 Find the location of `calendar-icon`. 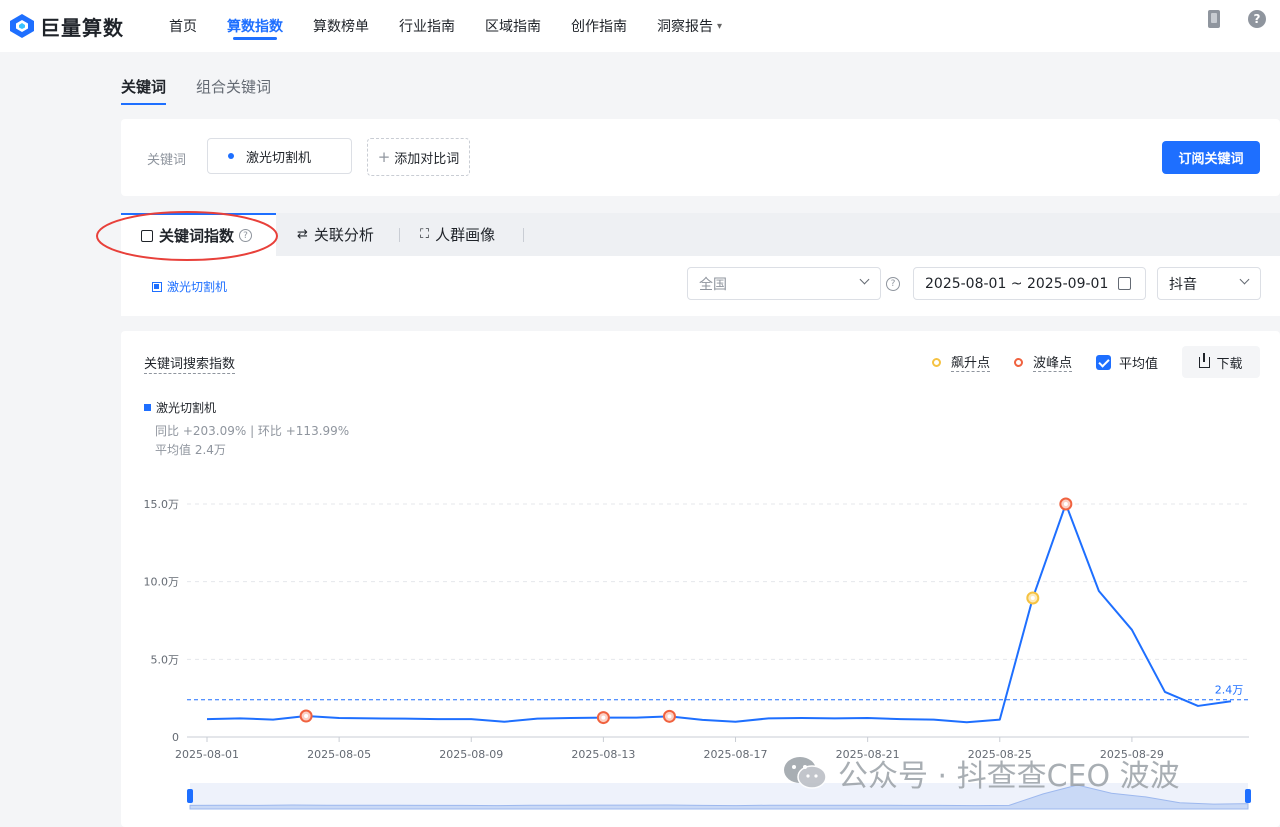

calendar-icon is located at coordinates (1124, 283).